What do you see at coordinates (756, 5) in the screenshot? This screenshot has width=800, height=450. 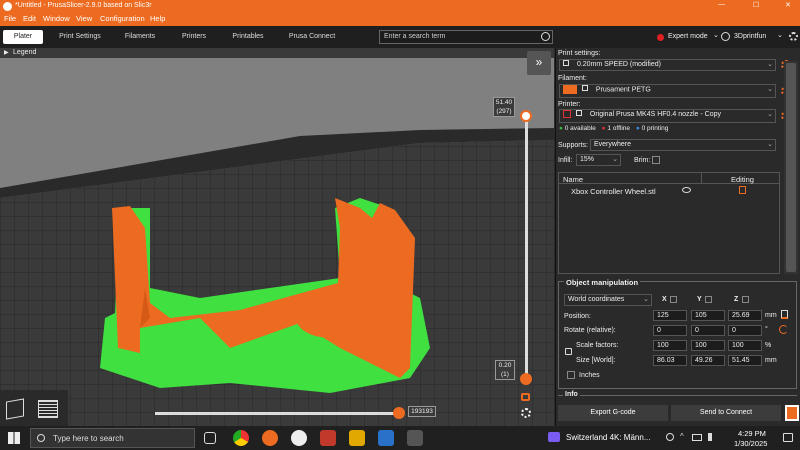 I see `maximize-icon: ☐` at bounding box center [756, 5].